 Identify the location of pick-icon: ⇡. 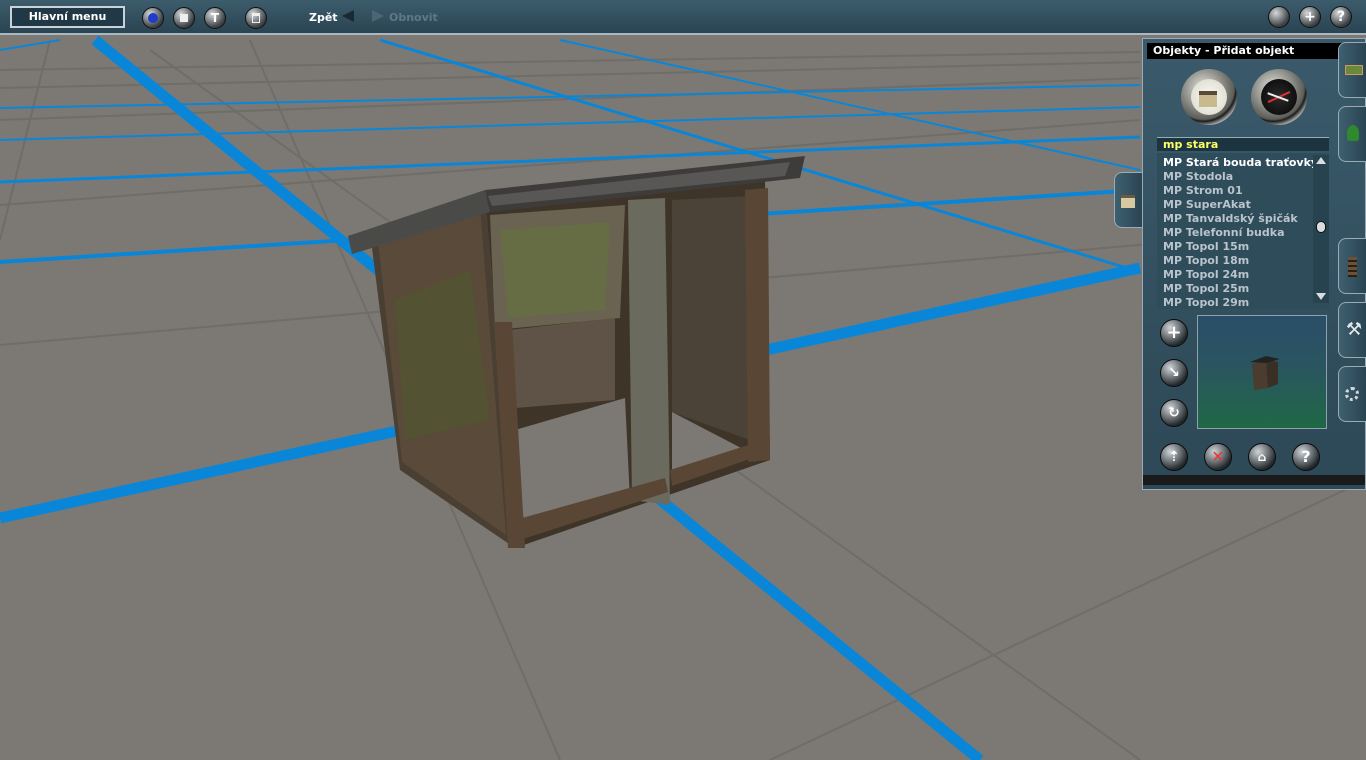
(1174, 457).